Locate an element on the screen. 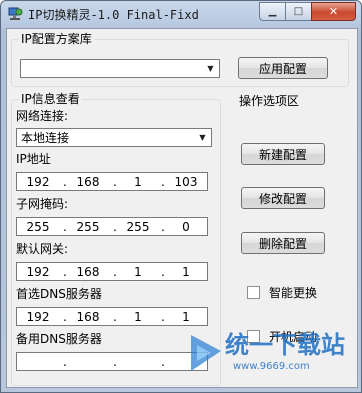 This screenshot has width=362, height=393. minimize-icon: ▁ is located at coordinates (272, 11).